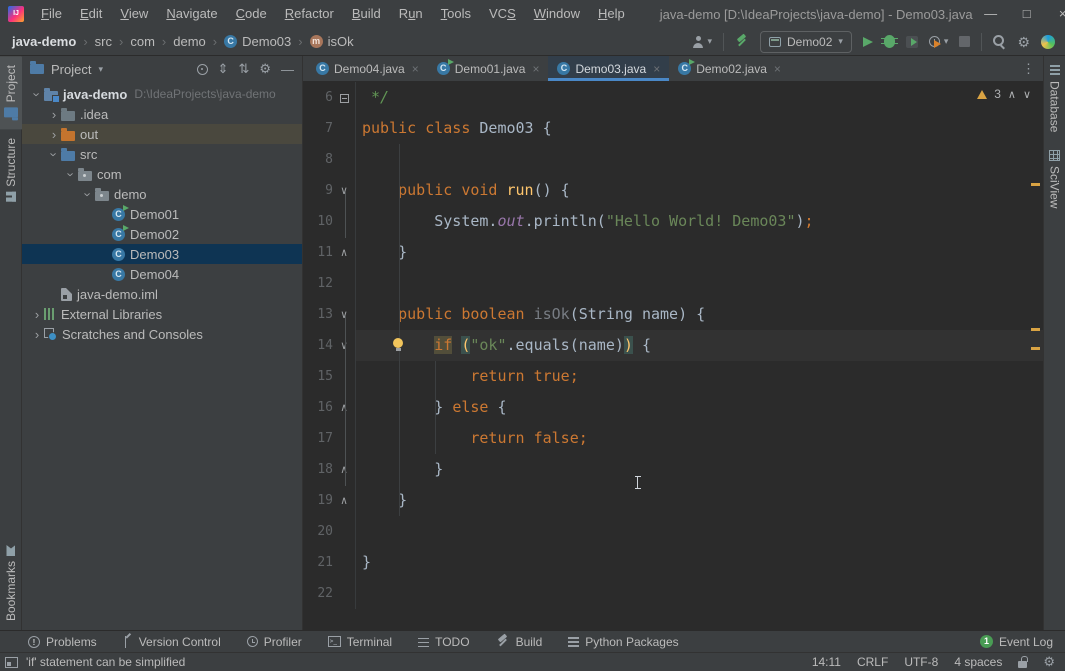  Describe the element at coordinates (699, 190) in the screenshot. I see `code-text: public void run() {` at that location.